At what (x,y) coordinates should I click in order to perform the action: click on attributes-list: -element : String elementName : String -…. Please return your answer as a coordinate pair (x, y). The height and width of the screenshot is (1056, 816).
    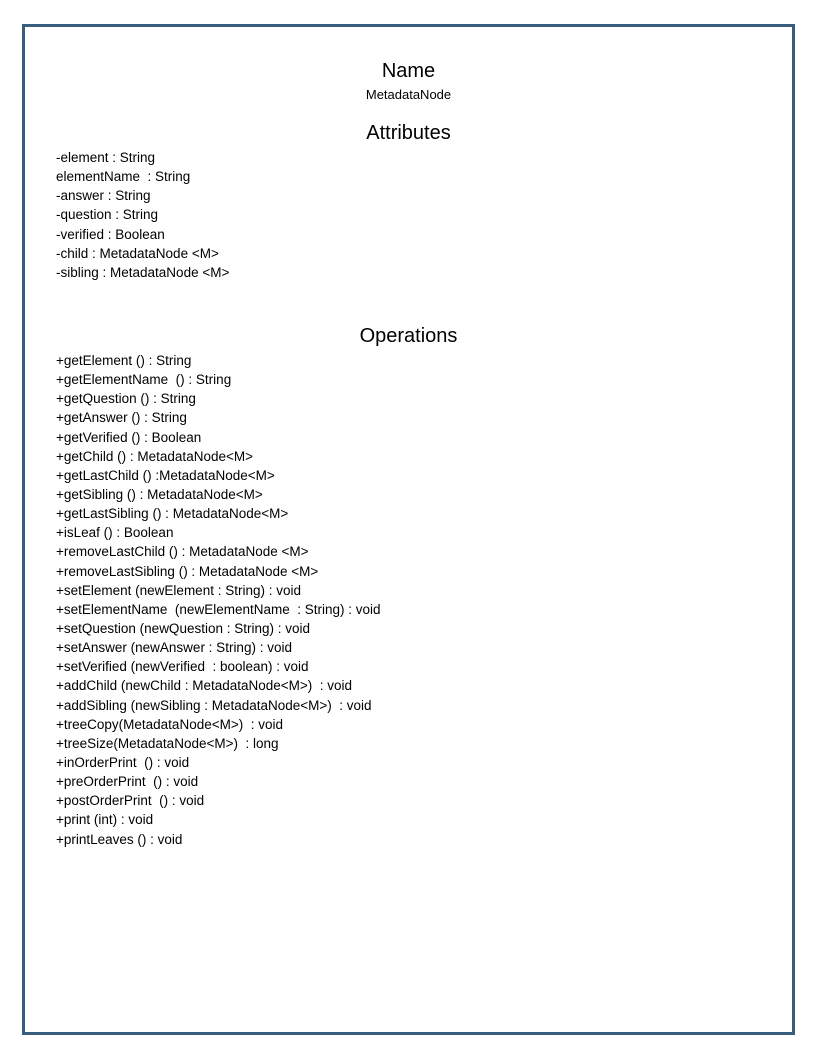
    Looking at the image, I should click on (142, 215).